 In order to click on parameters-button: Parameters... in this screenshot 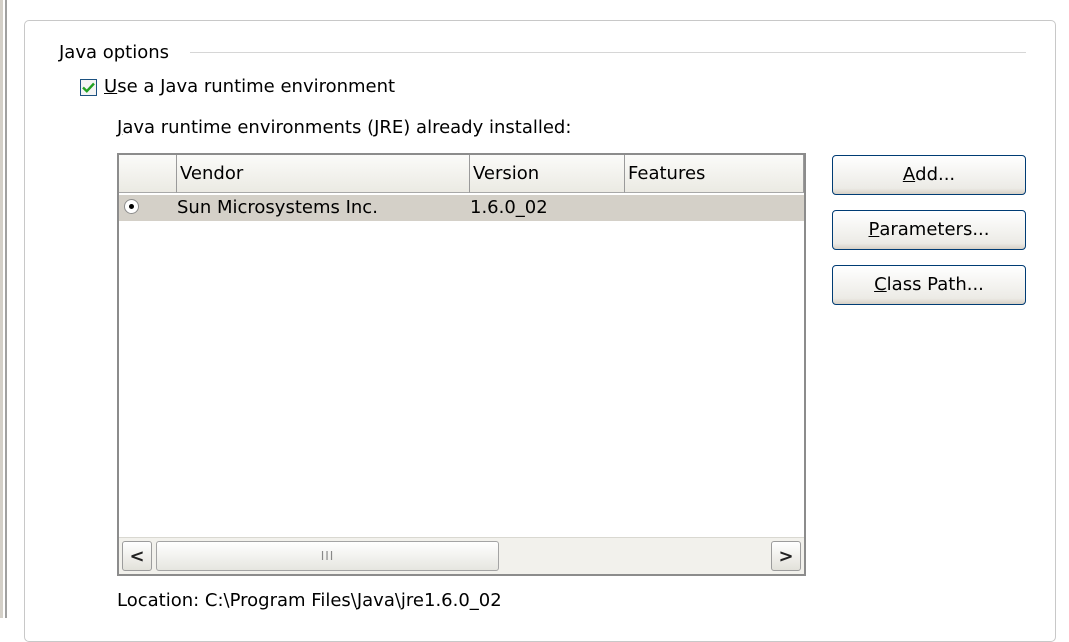, I will do `click(929, 230)`.